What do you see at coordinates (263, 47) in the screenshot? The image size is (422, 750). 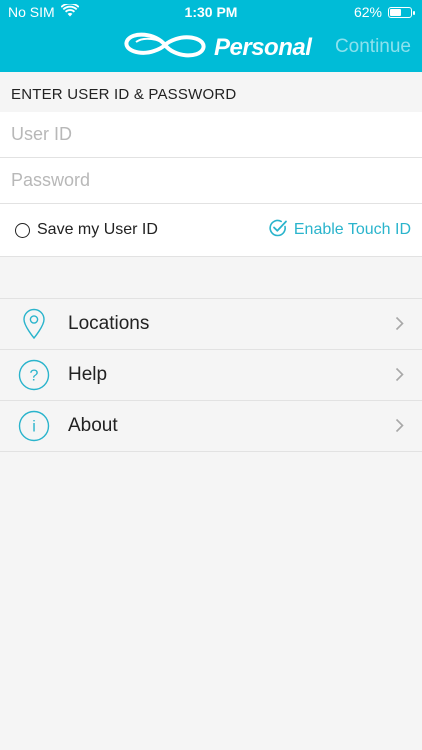 I see `brand-name: Personal` at bounding box center [263, 47].